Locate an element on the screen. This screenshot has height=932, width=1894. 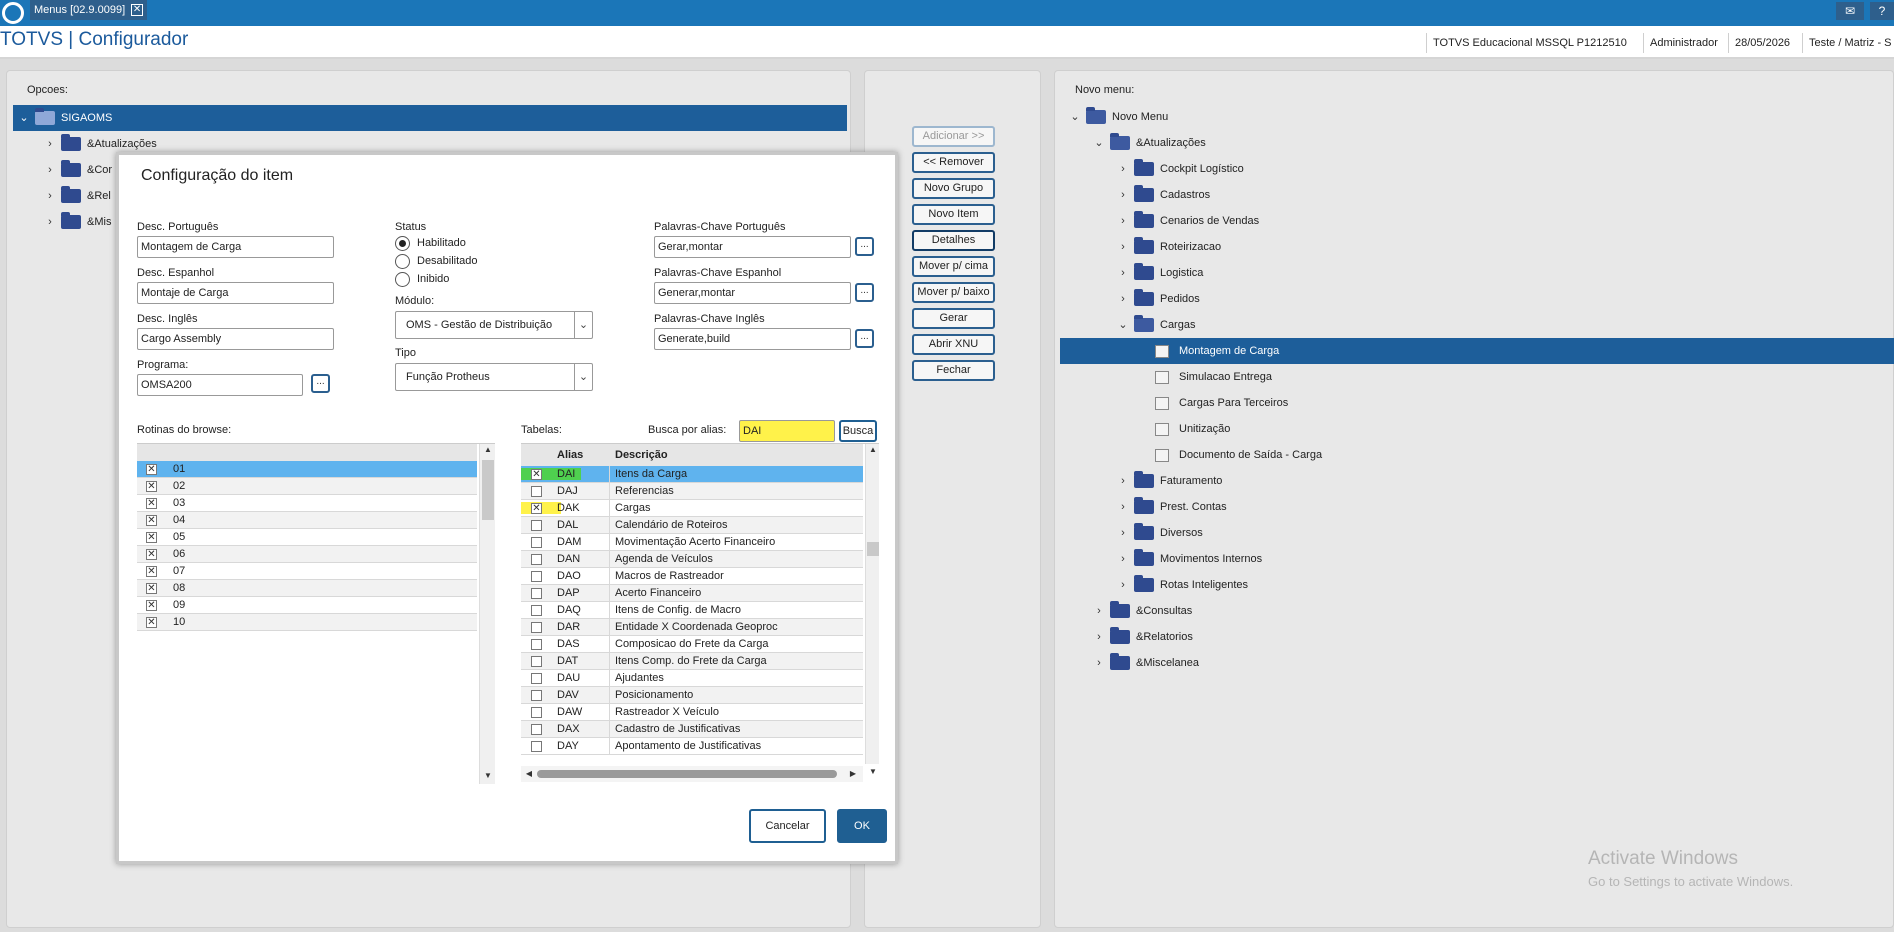
desc-en-field: Cargo Assembly is located at coordinates (235, 339).